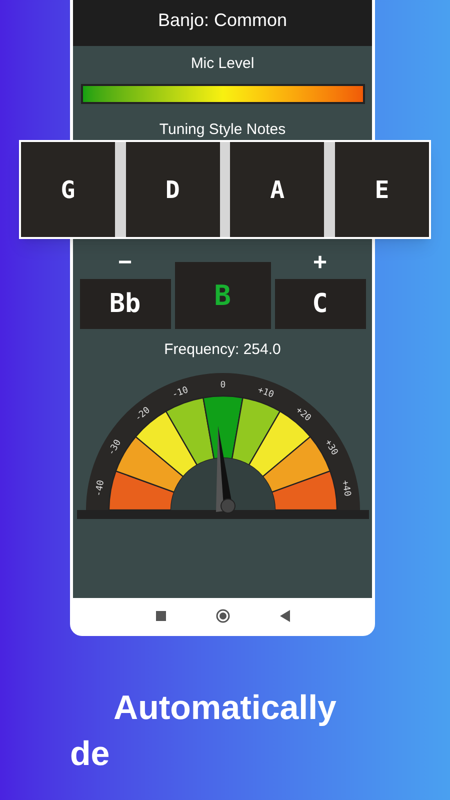 This screenshot has height=800, width=450. What do you see at coordinates (319, 263) in the screenshot?
I see `plus-sign: +` at bounding box center [319, 263].